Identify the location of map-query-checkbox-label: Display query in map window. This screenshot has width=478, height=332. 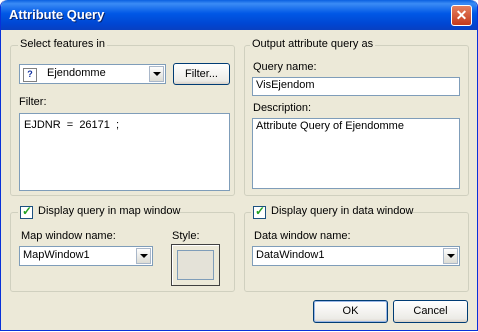
(109, 211).